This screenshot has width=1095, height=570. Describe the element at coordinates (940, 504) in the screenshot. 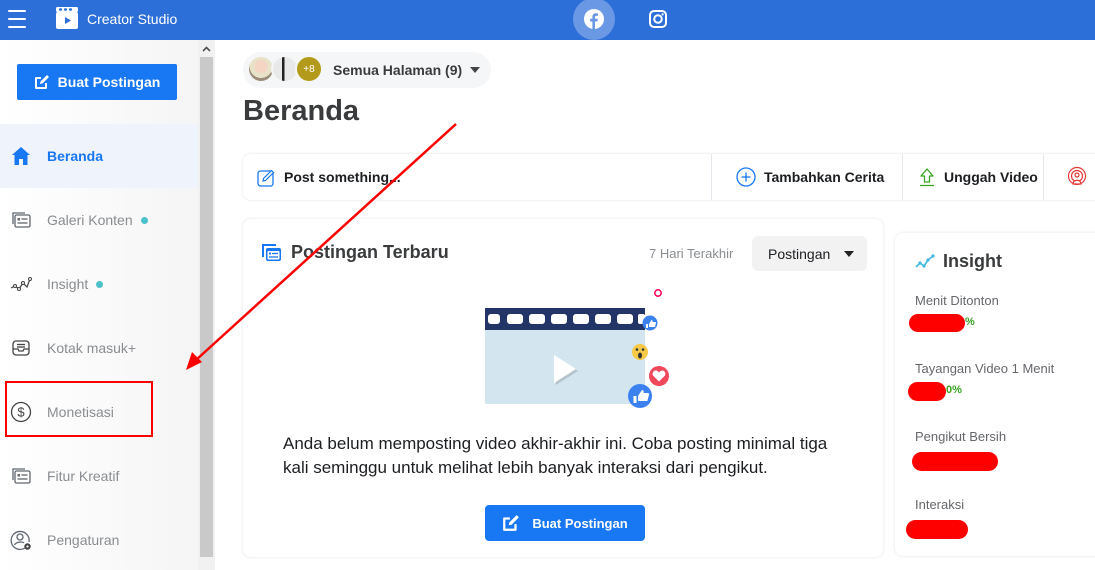

I see `metric-label: Interaksi` at that location.